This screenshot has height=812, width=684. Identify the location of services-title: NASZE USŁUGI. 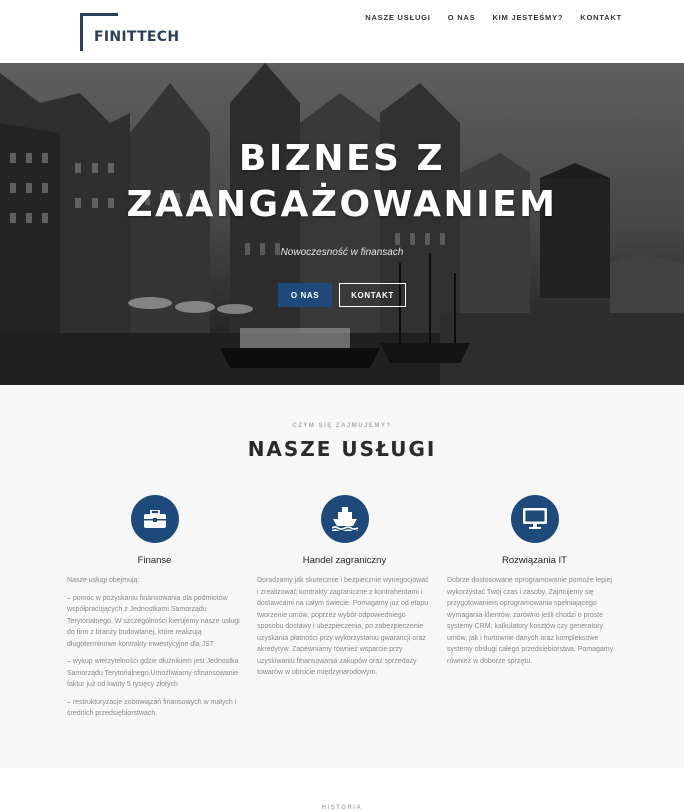
(342, 449).